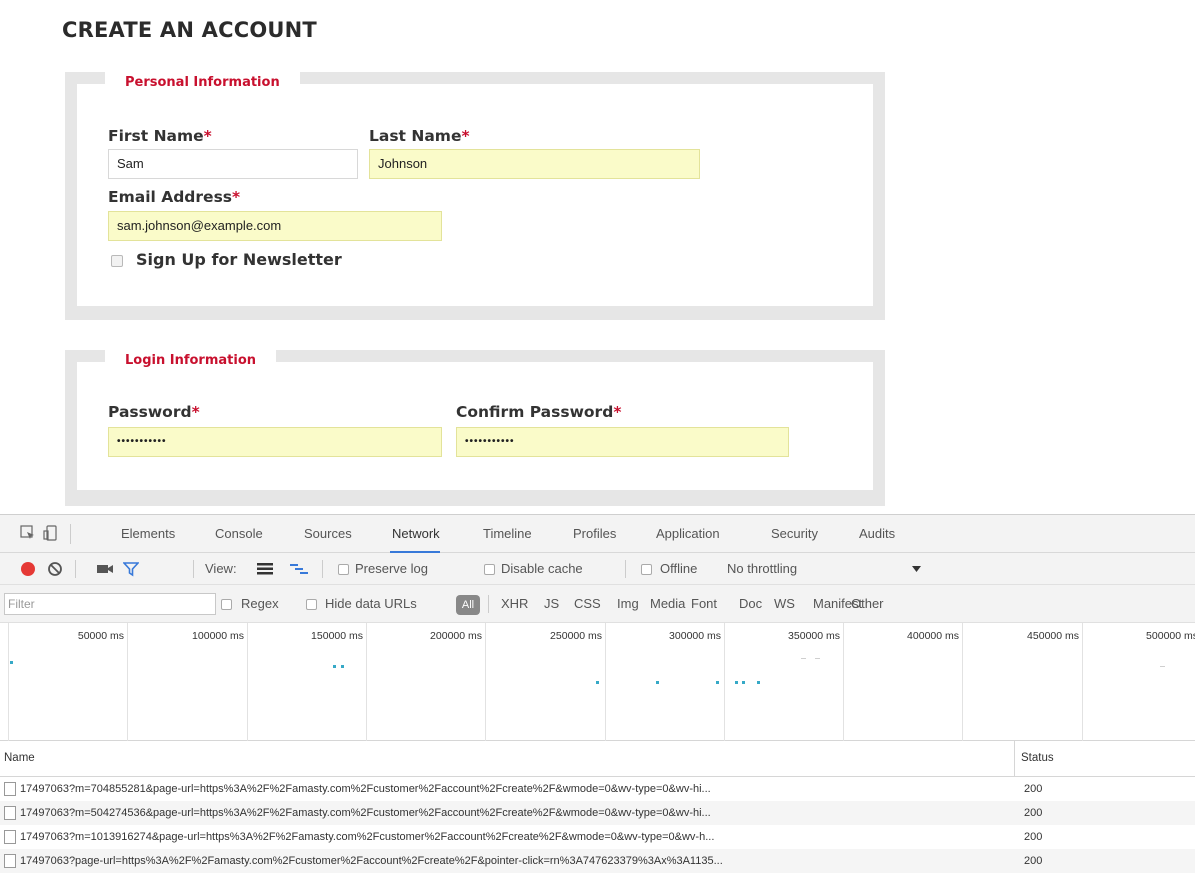  What do you see at coordinates (148, 534) in the screenshot?
I see `tab-elements: Elements` at bounding box center [148, 534].